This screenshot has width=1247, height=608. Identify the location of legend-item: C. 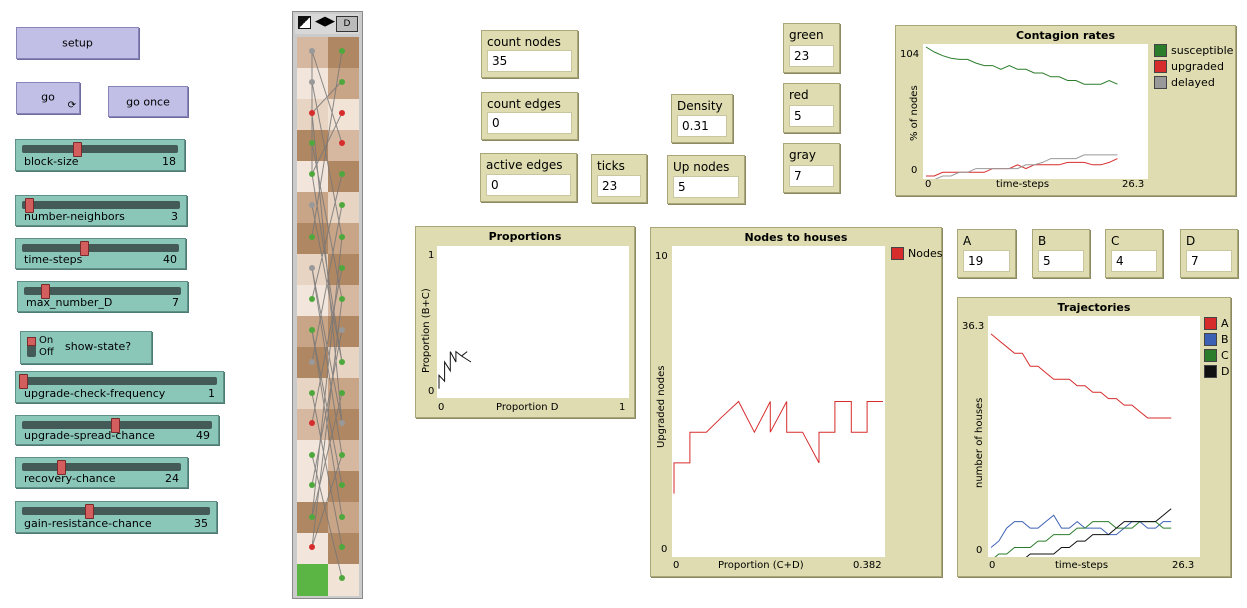
(1216, 355).